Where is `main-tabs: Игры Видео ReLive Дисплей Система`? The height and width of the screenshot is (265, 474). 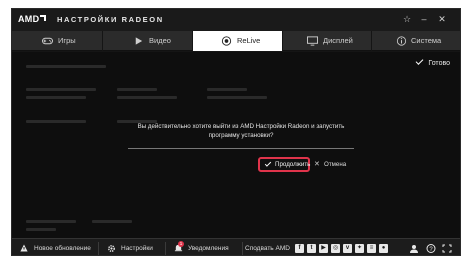
main-tabs: Игры Видео ReLive Дисплей Система is located at coordinates (236, 41).